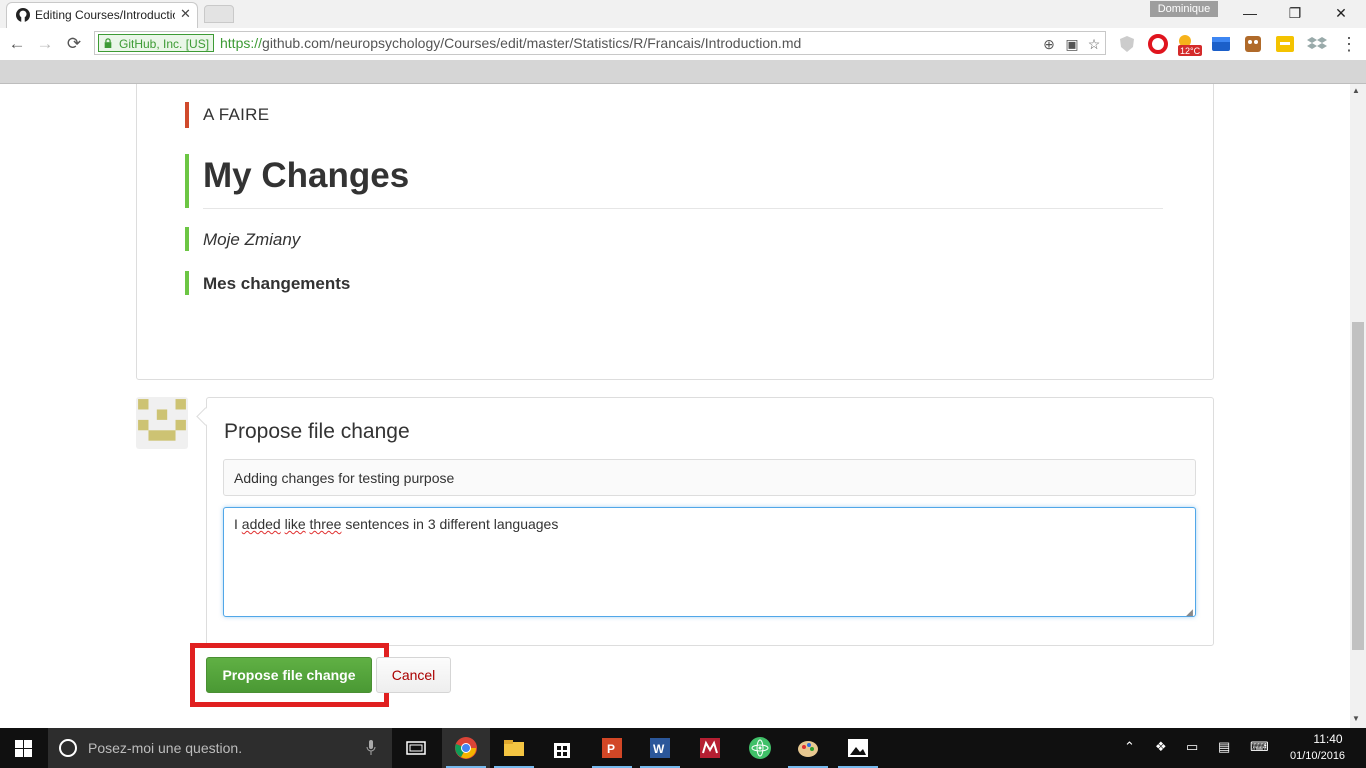 This screenshot has width=1366, height=768. Describe the element at coordinates (165, 748) in the screenshot. I see `search-placeholder: Posez-moi une question.` at that location.